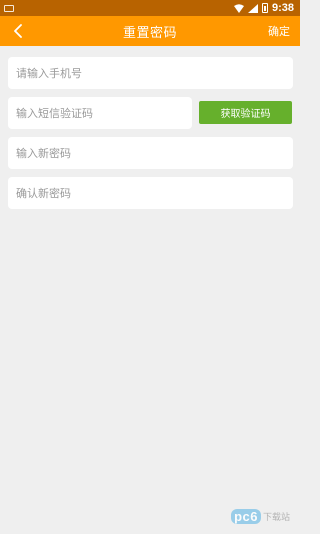  I want to click on confirm-password-input, so click(150, 193).